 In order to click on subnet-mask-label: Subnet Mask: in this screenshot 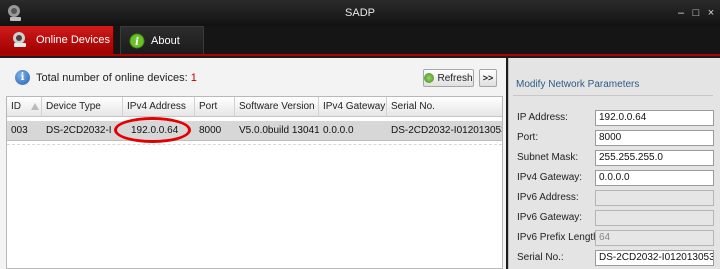, I will do `click(548, 157)`.